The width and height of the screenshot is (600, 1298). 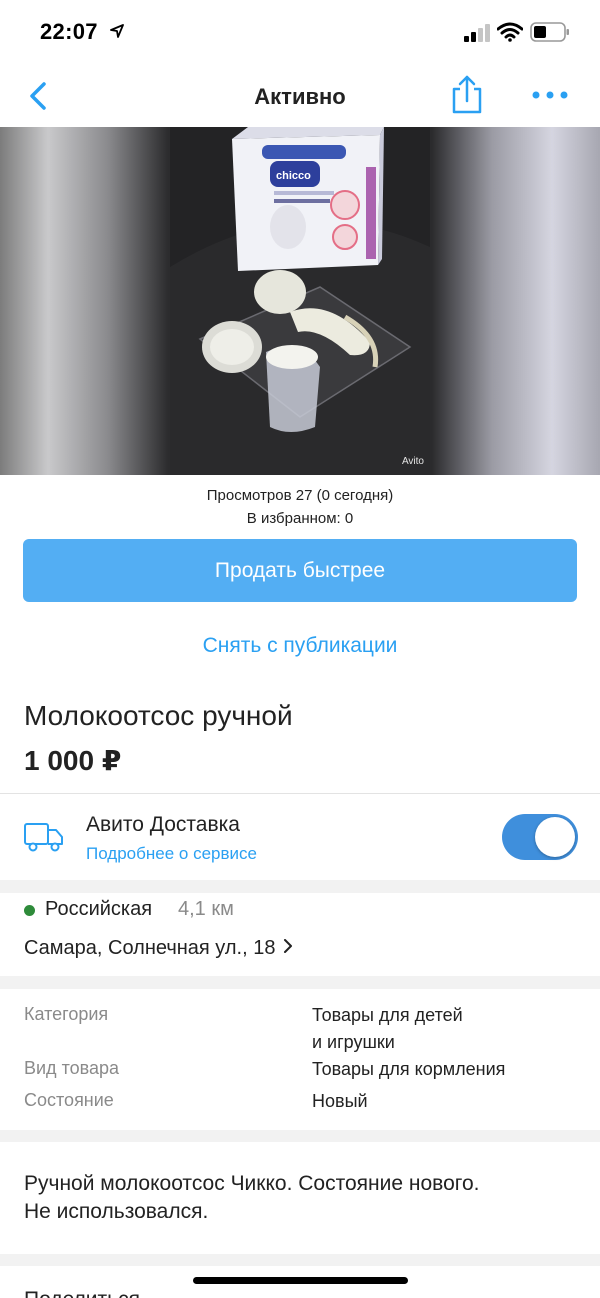 I want to click on listing-stats: Просмотров 27 (0 сегодня) В избранном: 0, so click(x=300, y=507).